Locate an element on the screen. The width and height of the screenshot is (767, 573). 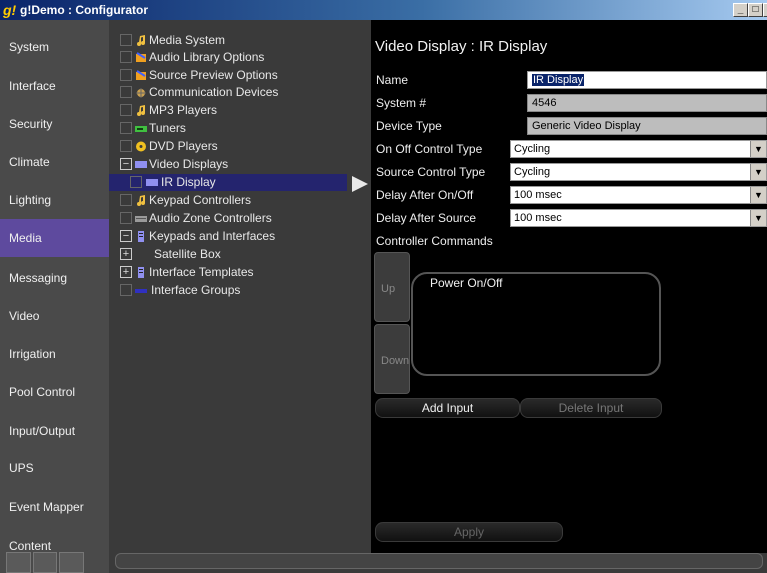
move-up-button: Up is located at coordinates (392, 287).